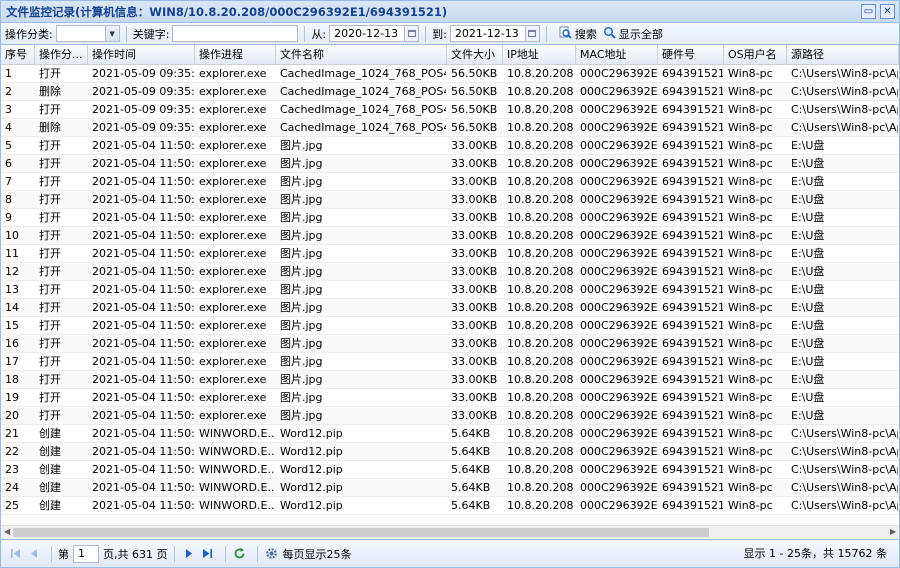  What do you see at coordinates (617, 54) in the screenshot?
I see `column-header: MAC地址` at bounding box center [617, 54].